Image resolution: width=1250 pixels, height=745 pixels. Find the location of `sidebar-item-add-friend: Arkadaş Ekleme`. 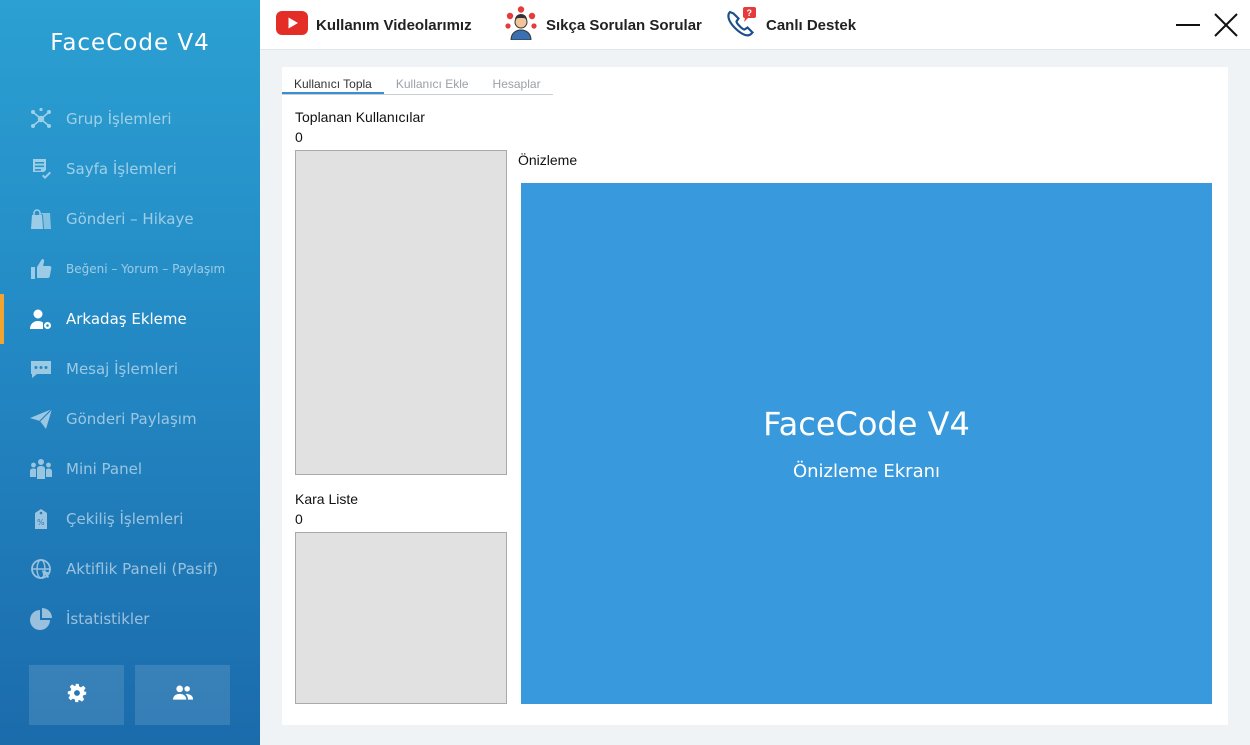

sidebar-item-add-friend: Arkadaş Ekleme is located at coordinates (130, 319).